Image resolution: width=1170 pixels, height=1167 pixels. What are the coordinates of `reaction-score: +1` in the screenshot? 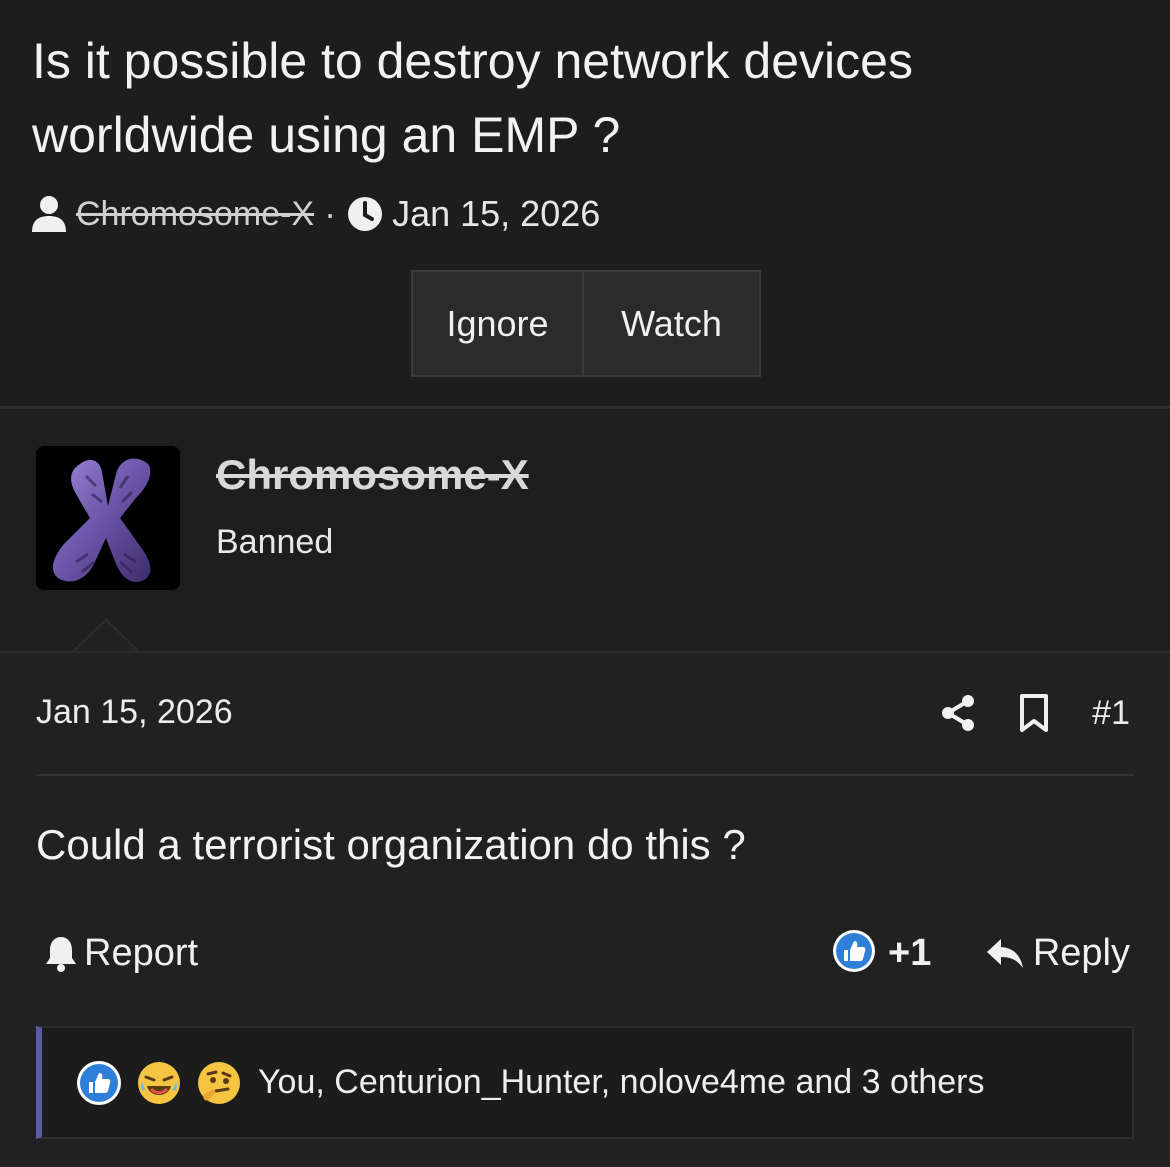 It's located at (910, 952).